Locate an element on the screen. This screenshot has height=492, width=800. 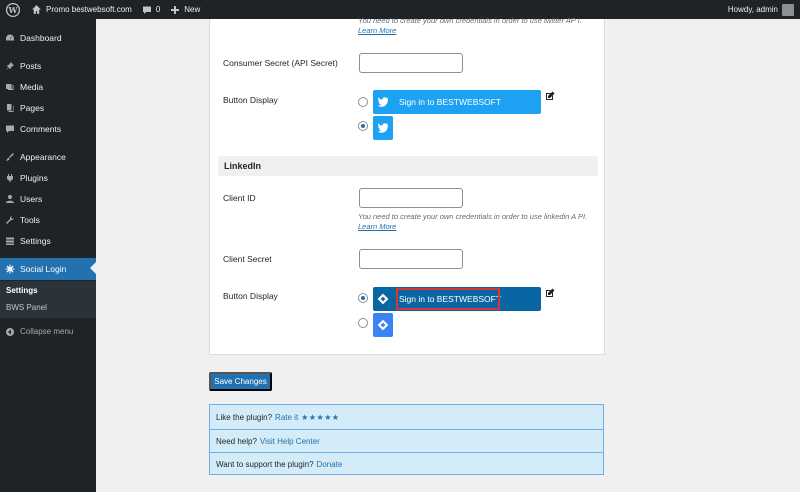
howdy-text: Howdy, admin is located at coordinates (752, 9).